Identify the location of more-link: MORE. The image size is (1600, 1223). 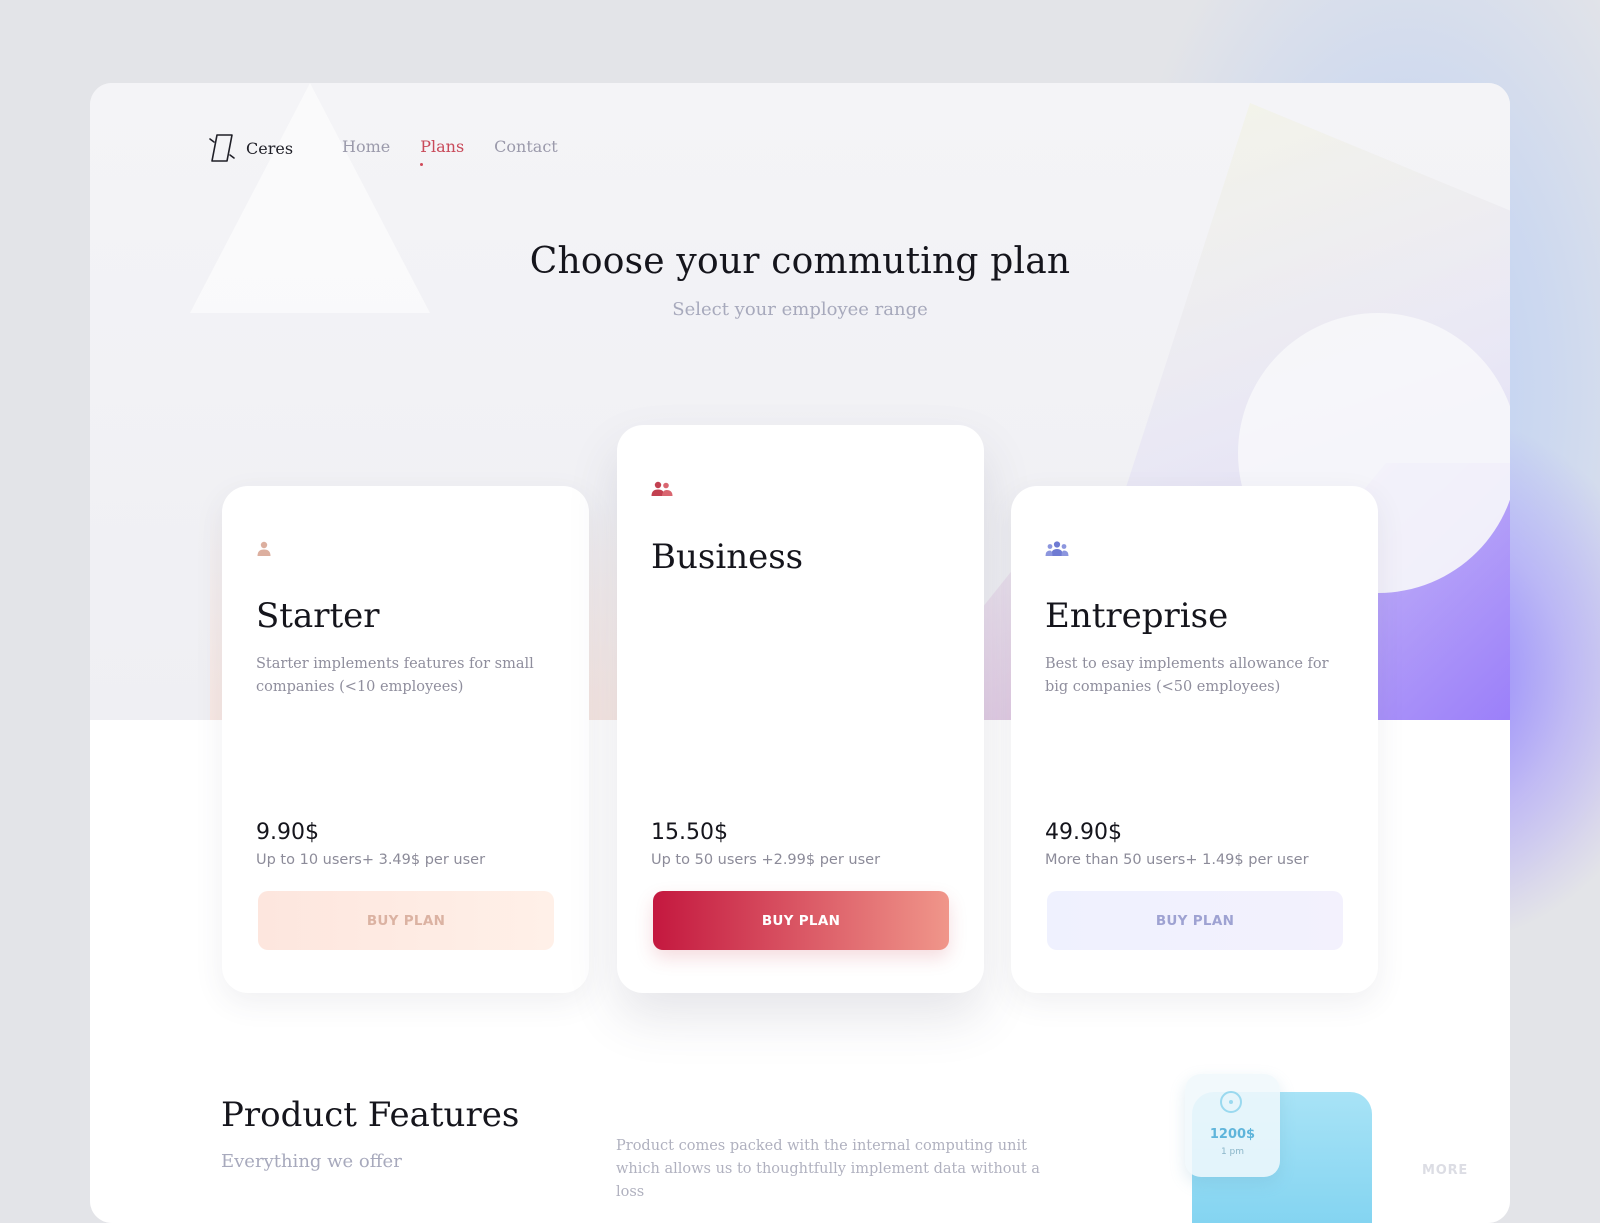
(1445, 1170).